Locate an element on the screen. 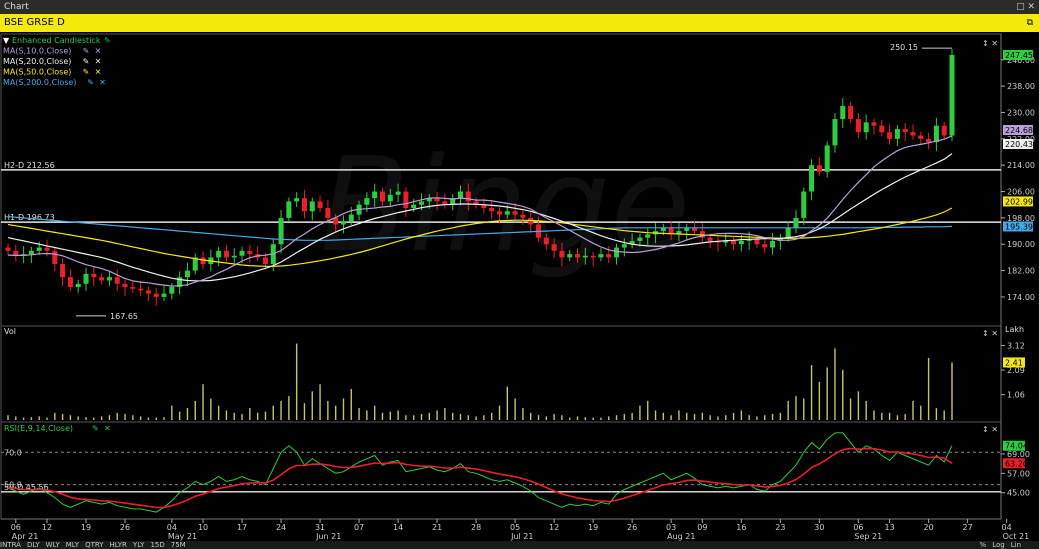  legend-item: Enhanced Candlestick is located at coordinates (56, 40).